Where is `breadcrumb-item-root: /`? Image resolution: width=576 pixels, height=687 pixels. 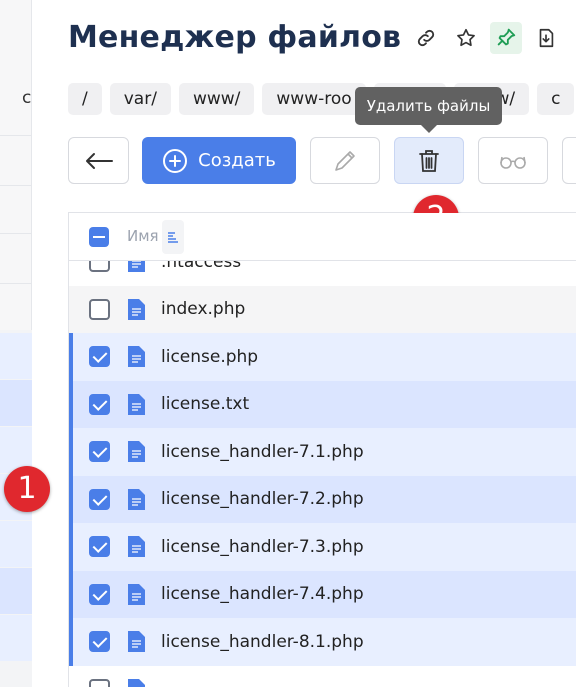
breadcrumb-item-root: / is located at coordinates (85, 99).